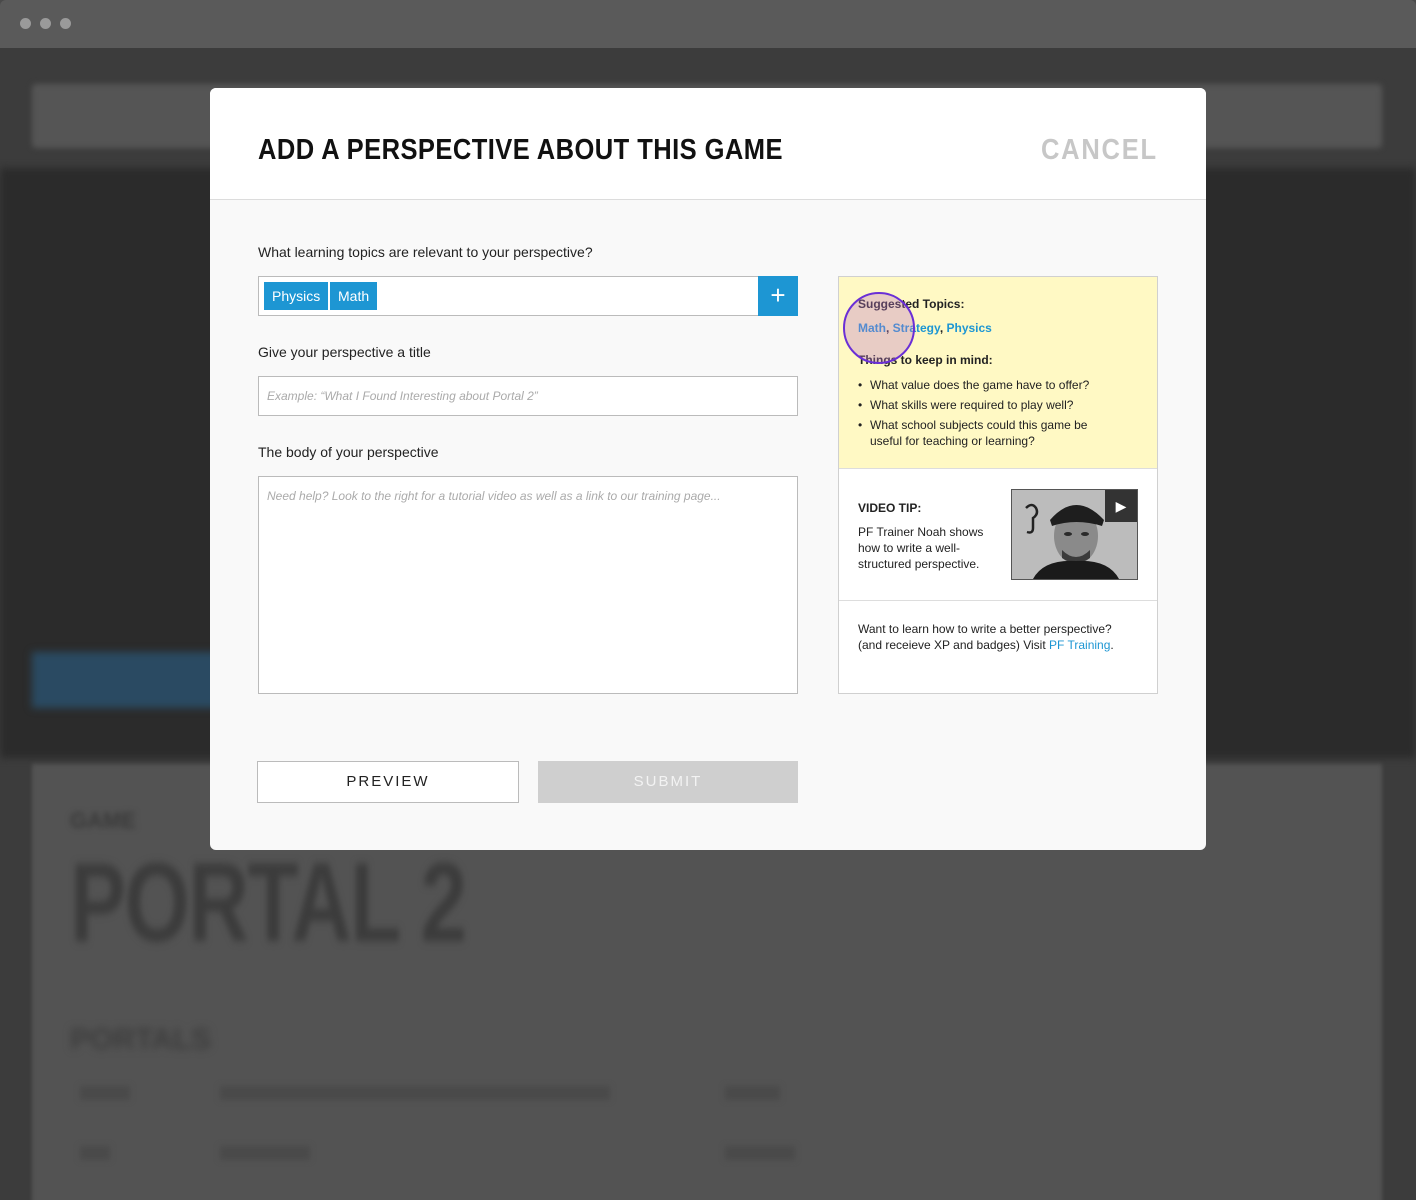 The width and height of the screenshot is (1416, 1200). I want to click on background-label: GAME, so click(103, 820).